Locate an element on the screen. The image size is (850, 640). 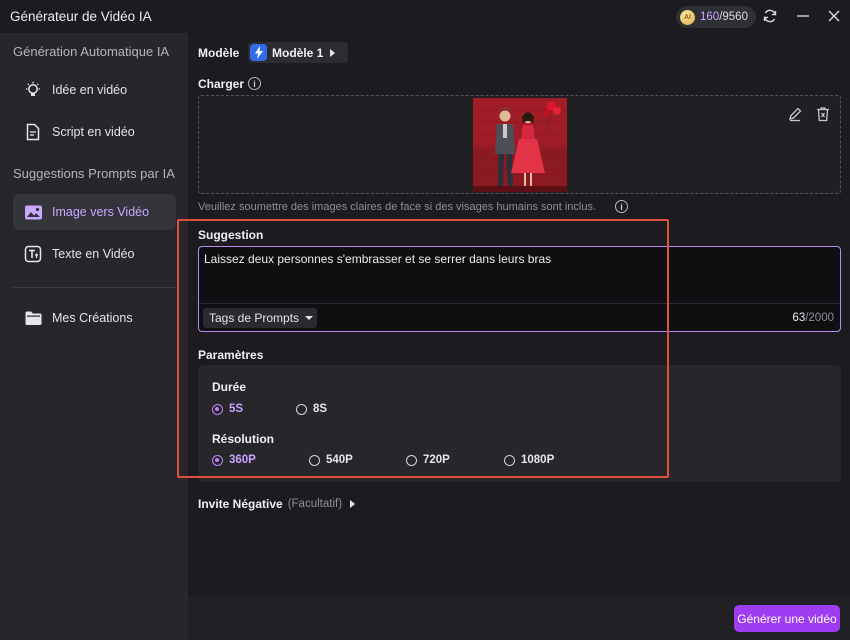
sidebar-item-label: Idée en vidéo is located at coordinates (90, 90).